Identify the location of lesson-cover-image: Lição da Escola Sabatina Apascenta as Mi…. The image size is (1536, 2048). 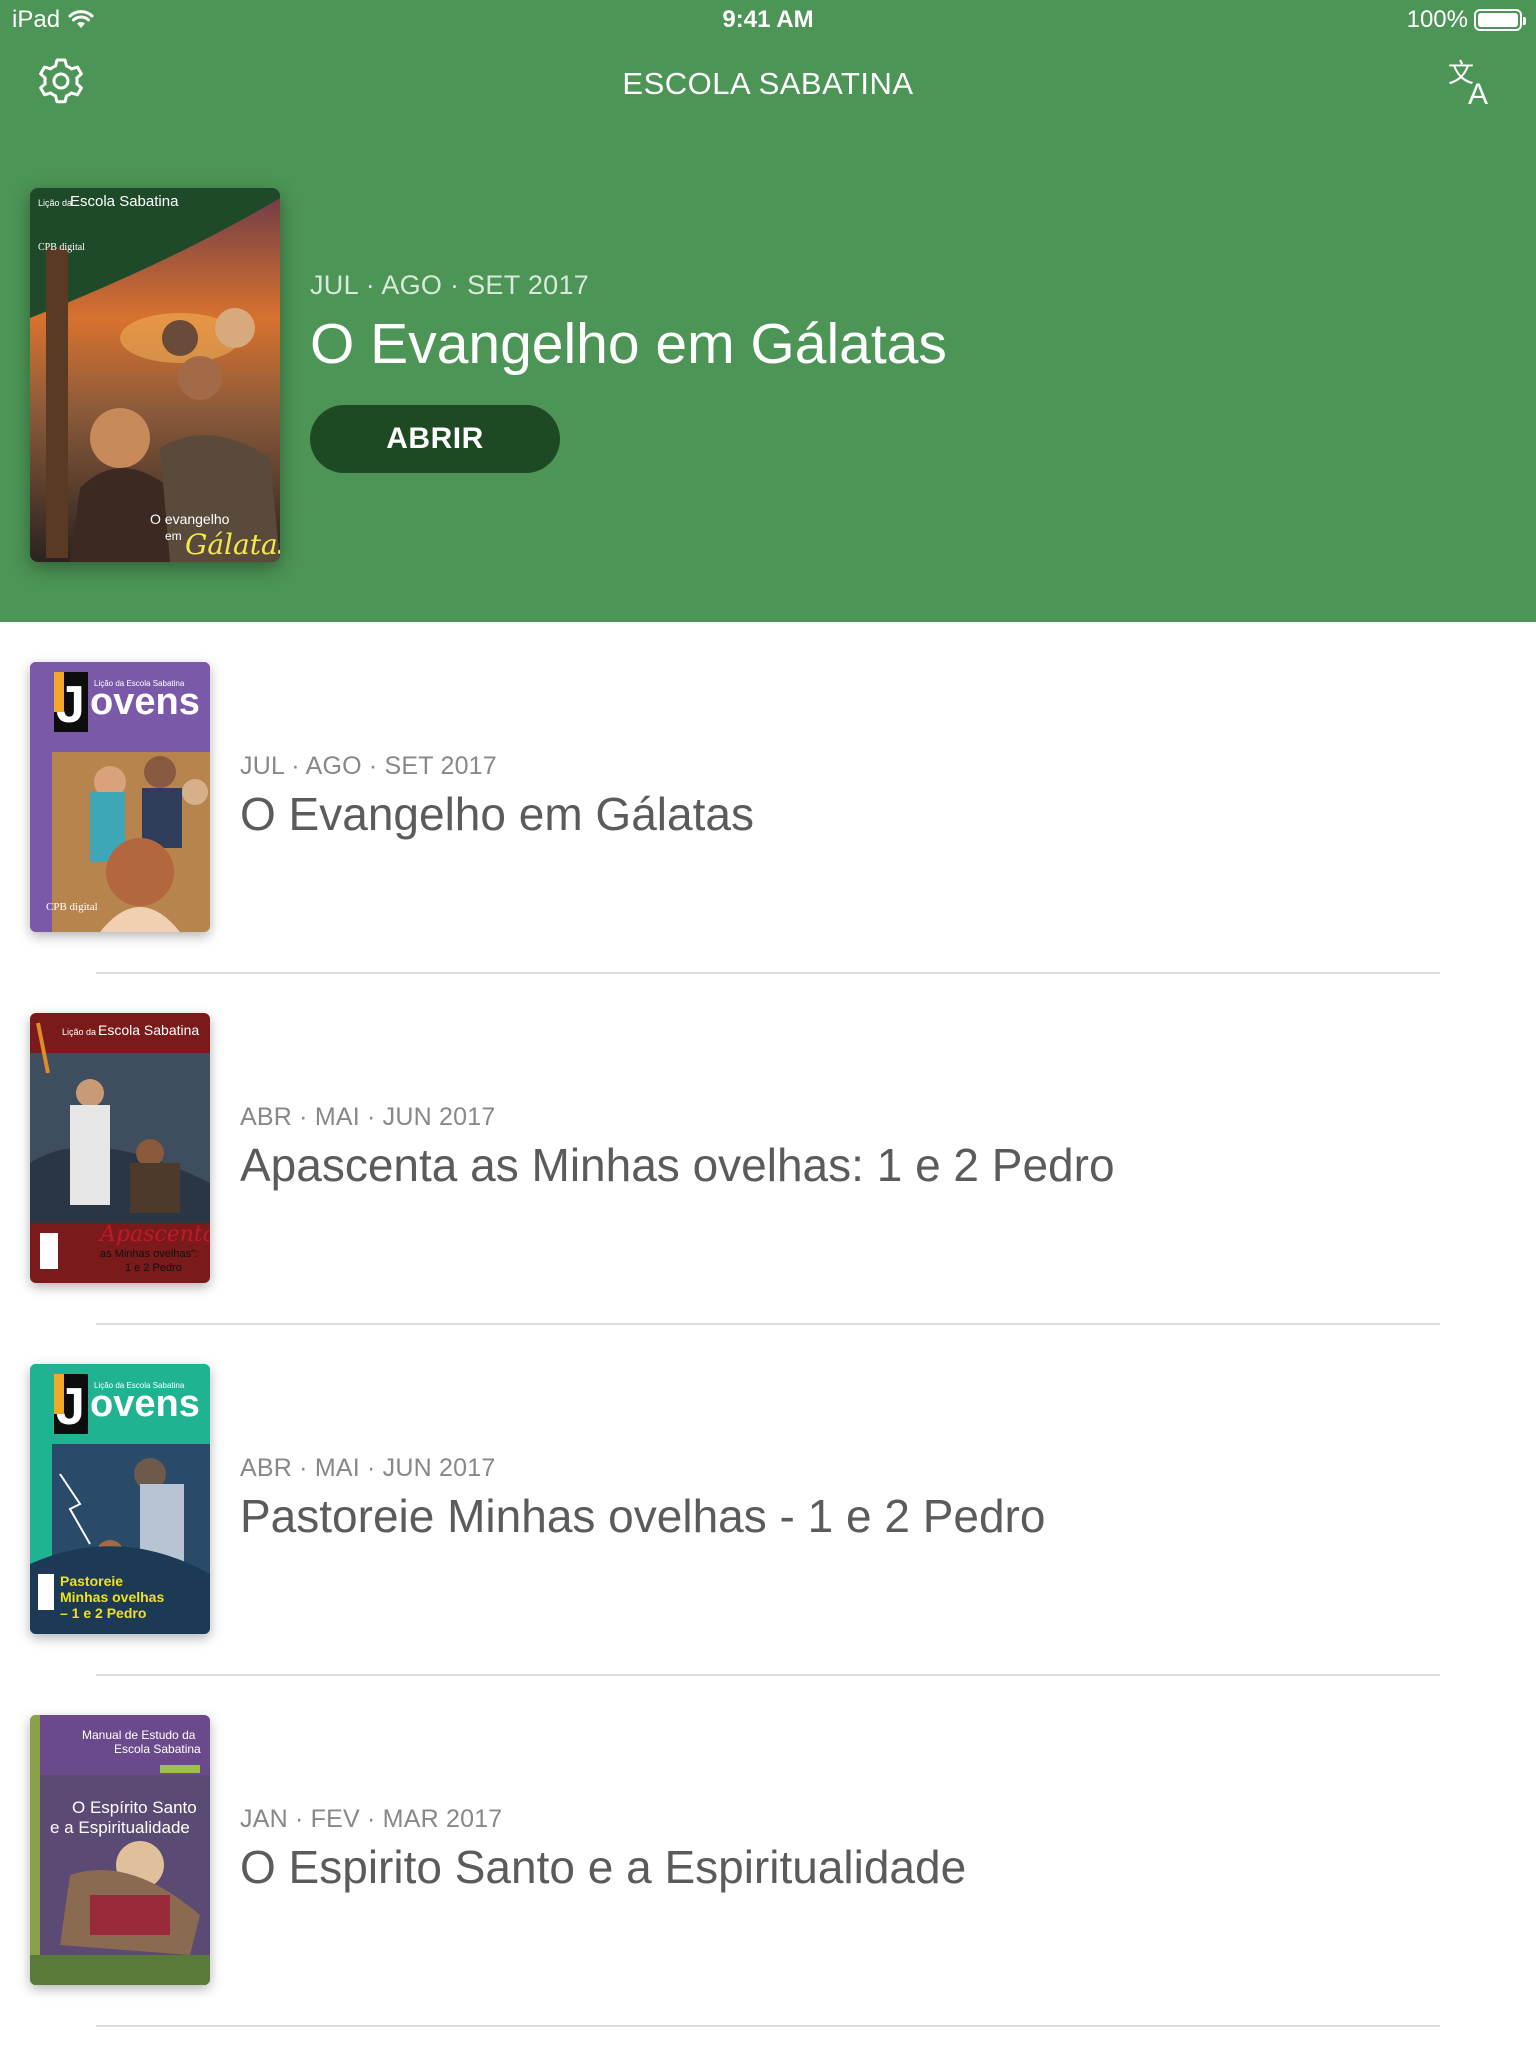
(120, 1148).